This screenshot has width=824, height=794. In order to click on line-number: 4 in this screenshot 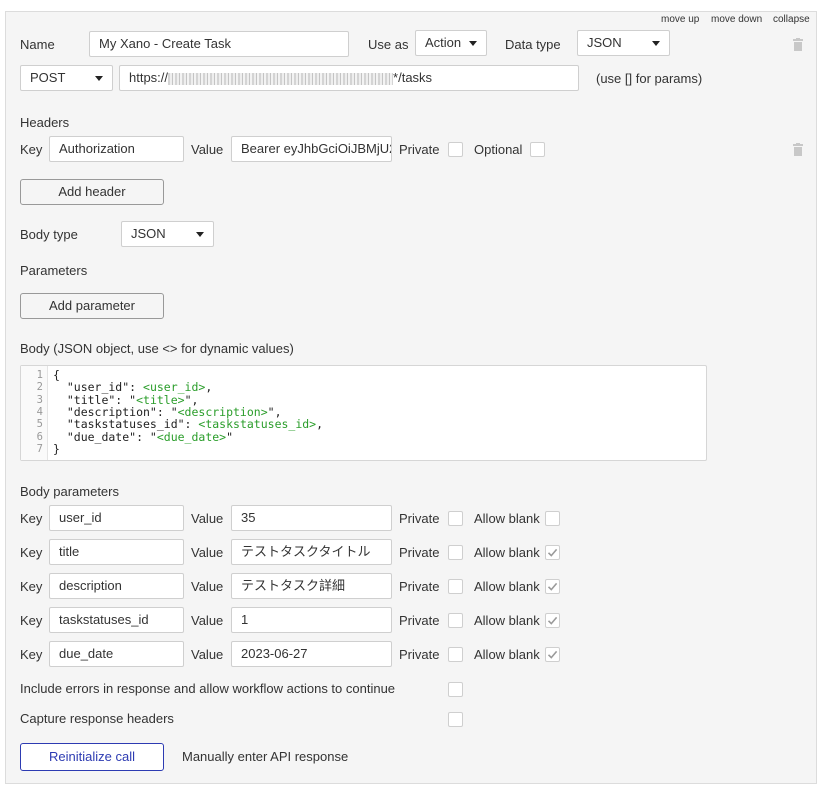, I will do `click(39, 411)`.